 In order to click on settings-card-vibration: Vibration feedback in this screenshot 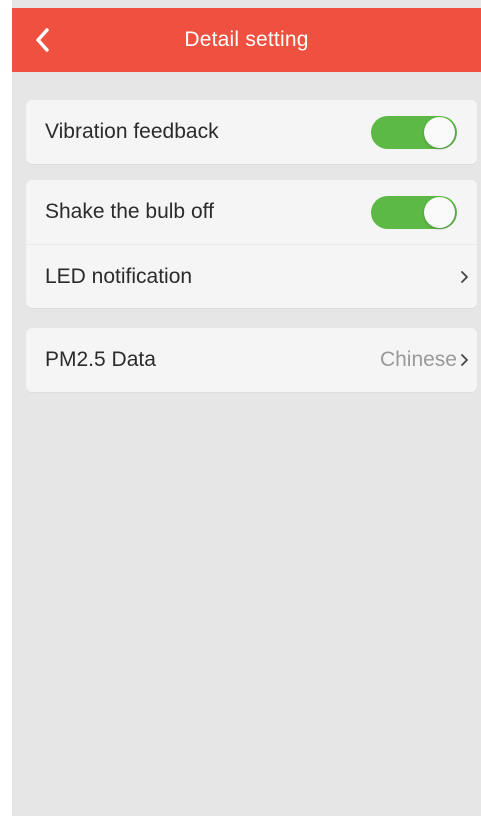, I will do `click(251, 132)`.